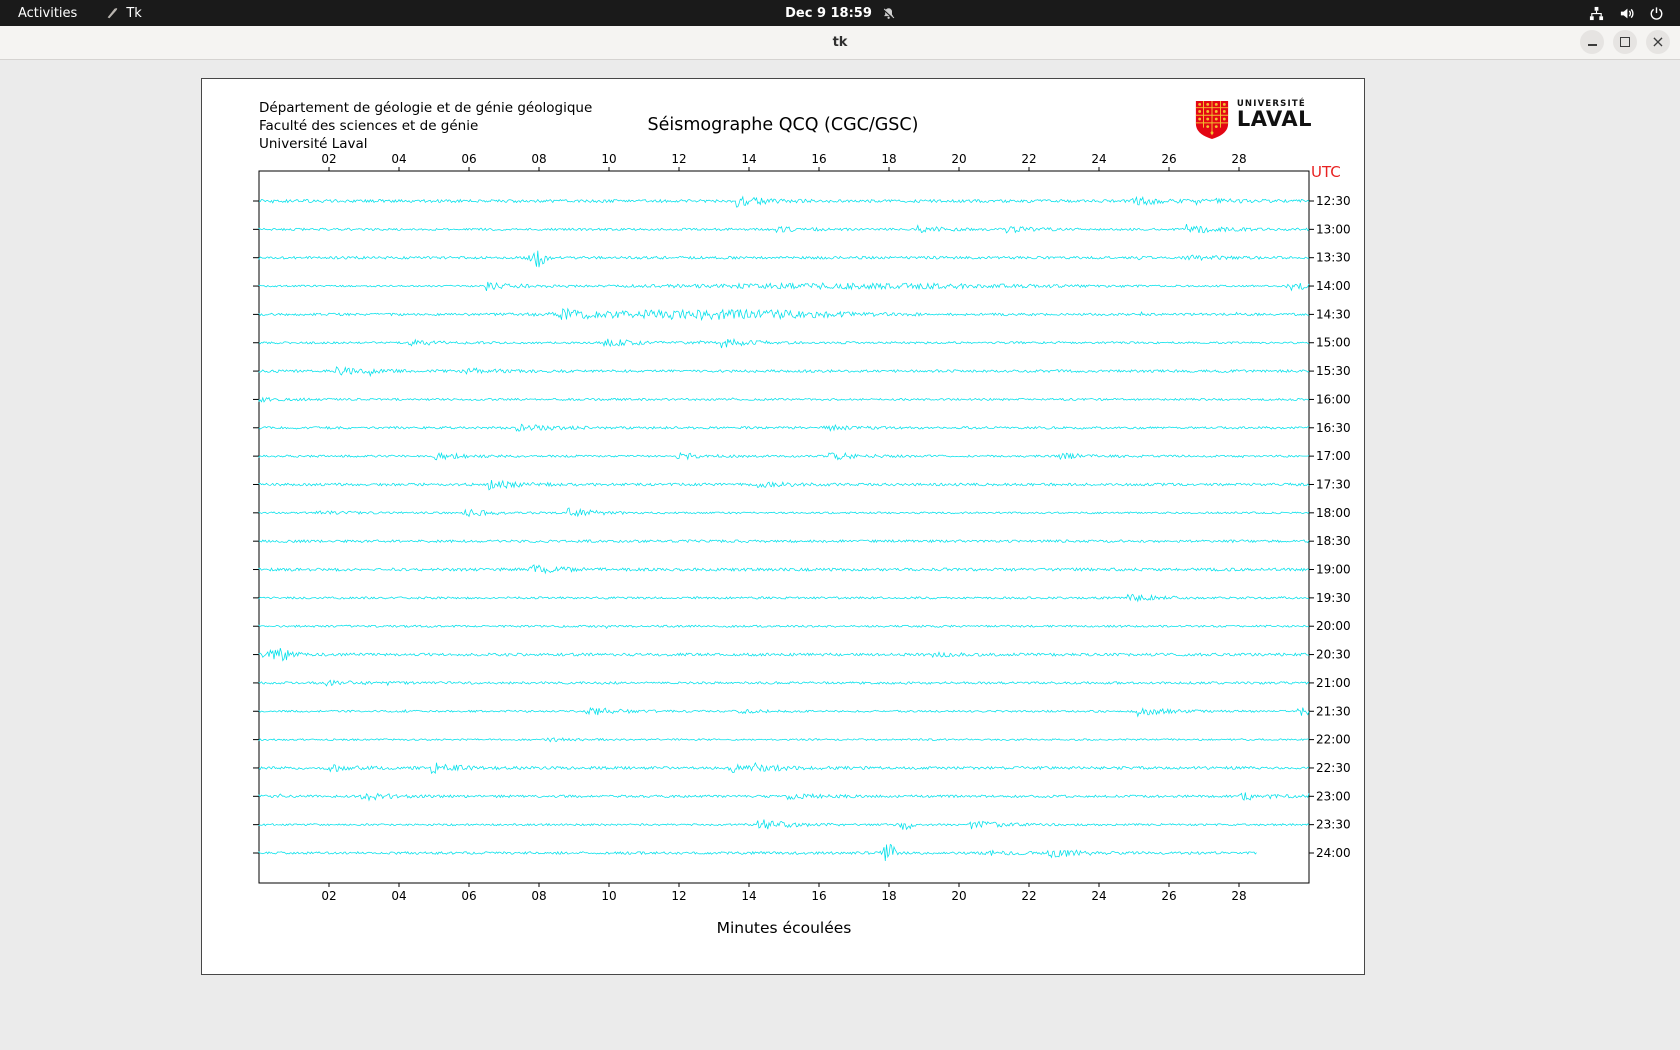  What do you see at coordinates (1592, 42) in the screenshot?
I see `minimize-button` at bounding box center [1592, 42].